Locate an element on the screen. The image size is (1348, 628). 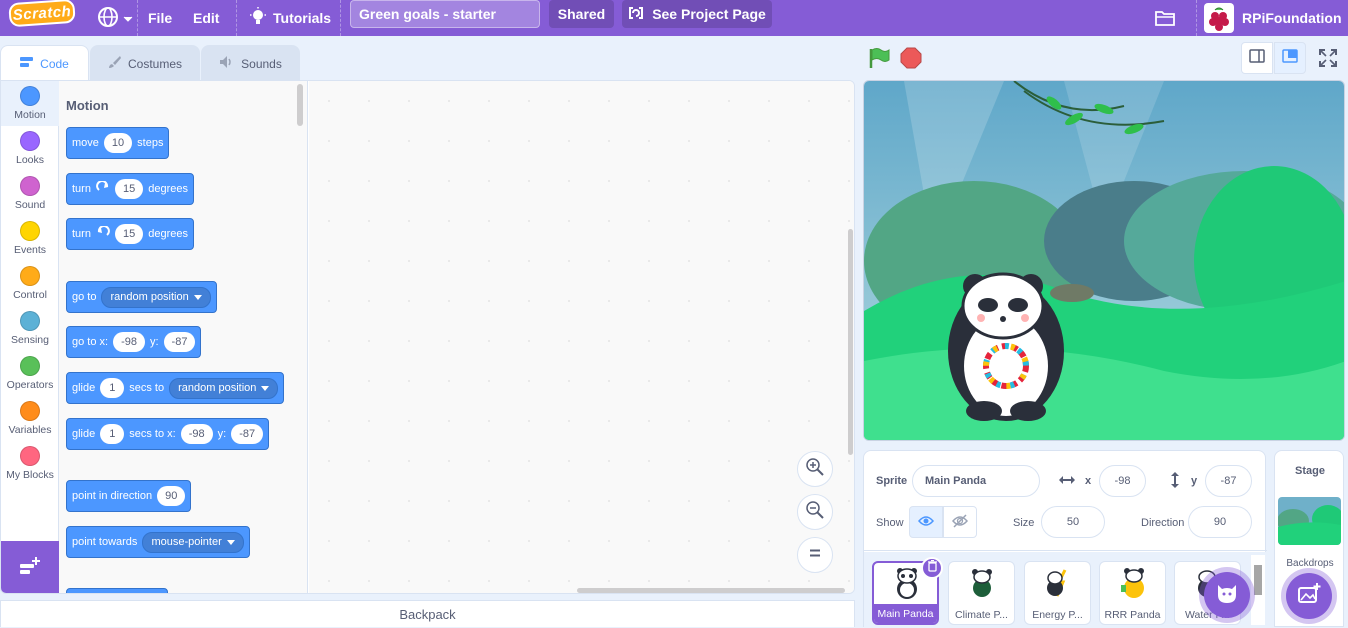
fullscreen-icon is located at coordinates (1328, 60).